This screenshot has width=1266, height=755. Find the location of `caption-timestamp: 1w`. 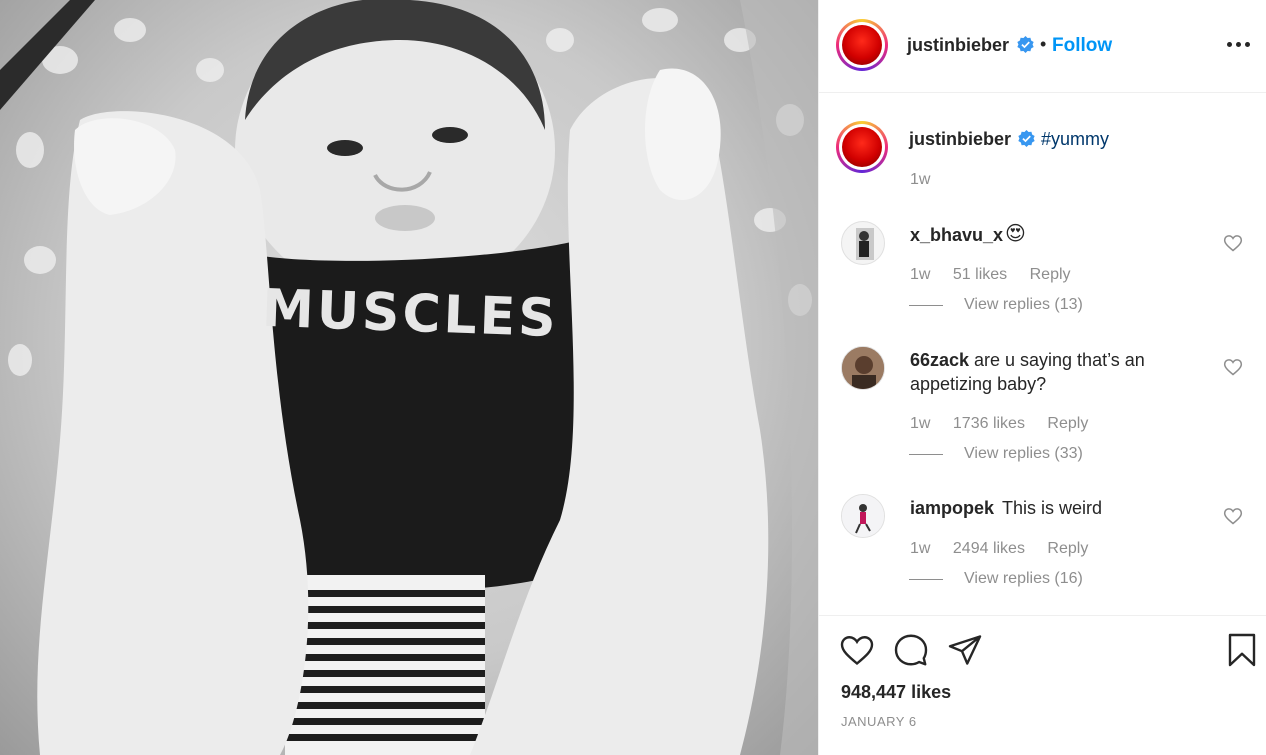

caption-timestamp: 1w is located at coordinates (920, 179).